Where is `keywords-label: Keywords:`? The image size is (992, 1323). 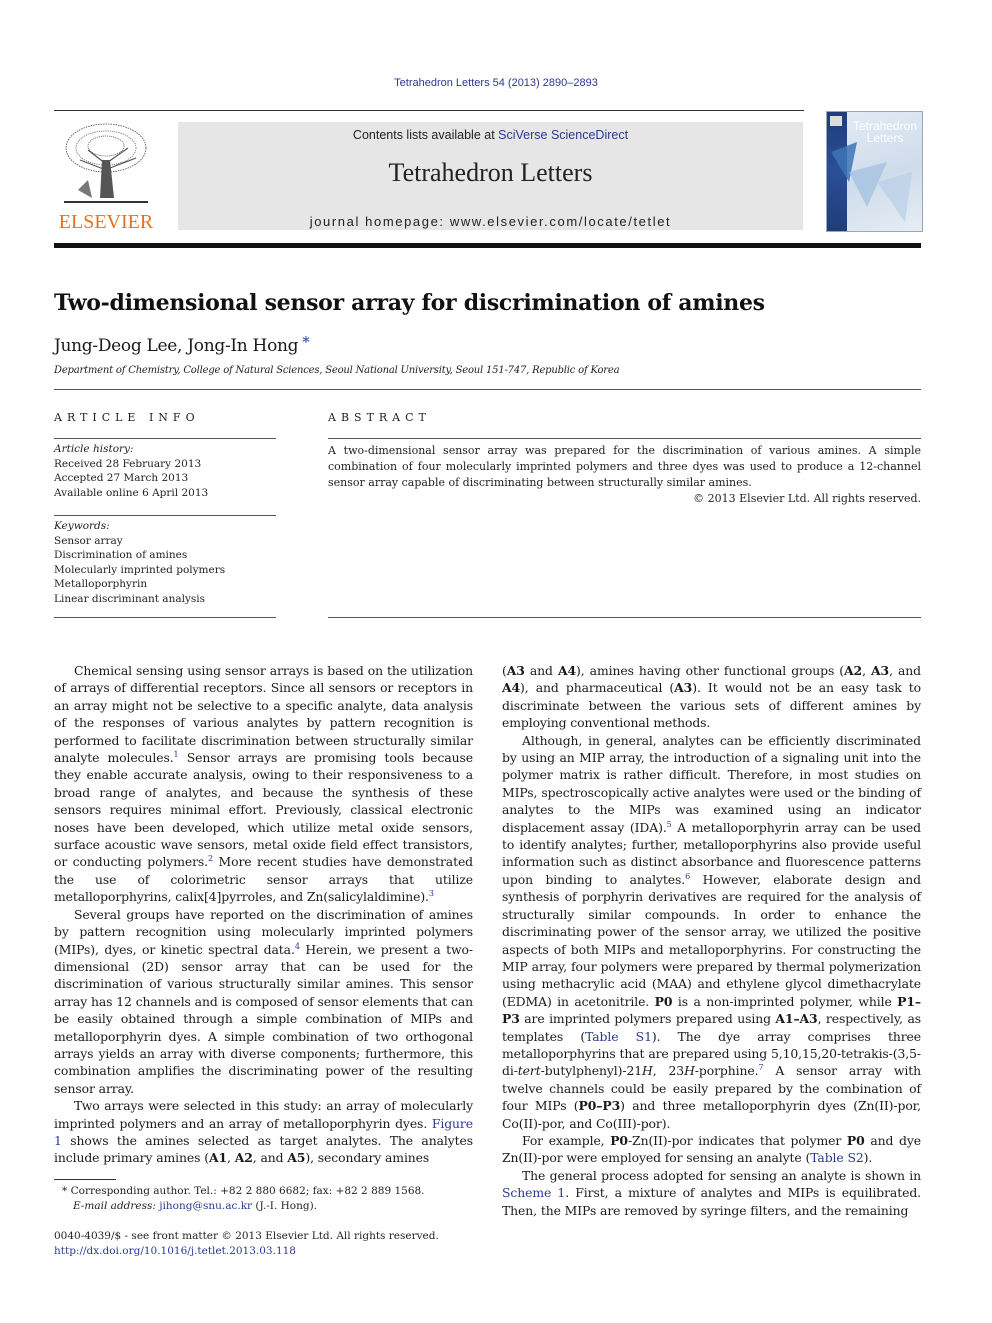 keywords-label: Keywords: is located at coordinates (82, 526).